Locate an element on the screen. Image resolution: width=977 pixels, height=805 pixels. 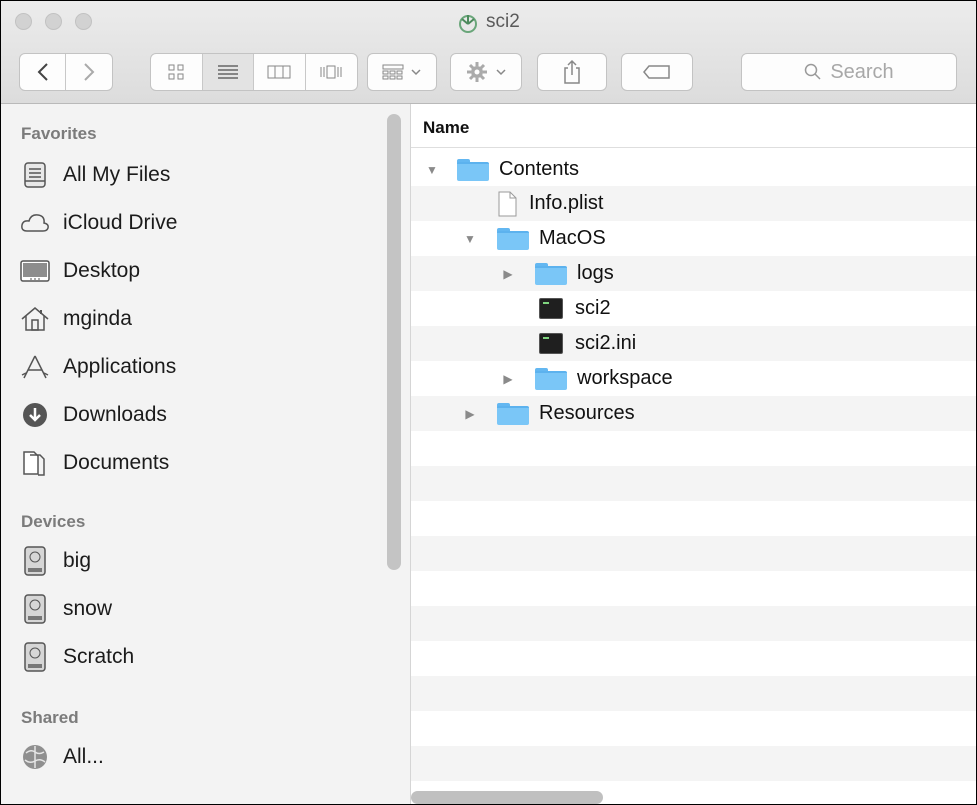
sidebar-item-label: All My Files is located at coordinates (117, 174).